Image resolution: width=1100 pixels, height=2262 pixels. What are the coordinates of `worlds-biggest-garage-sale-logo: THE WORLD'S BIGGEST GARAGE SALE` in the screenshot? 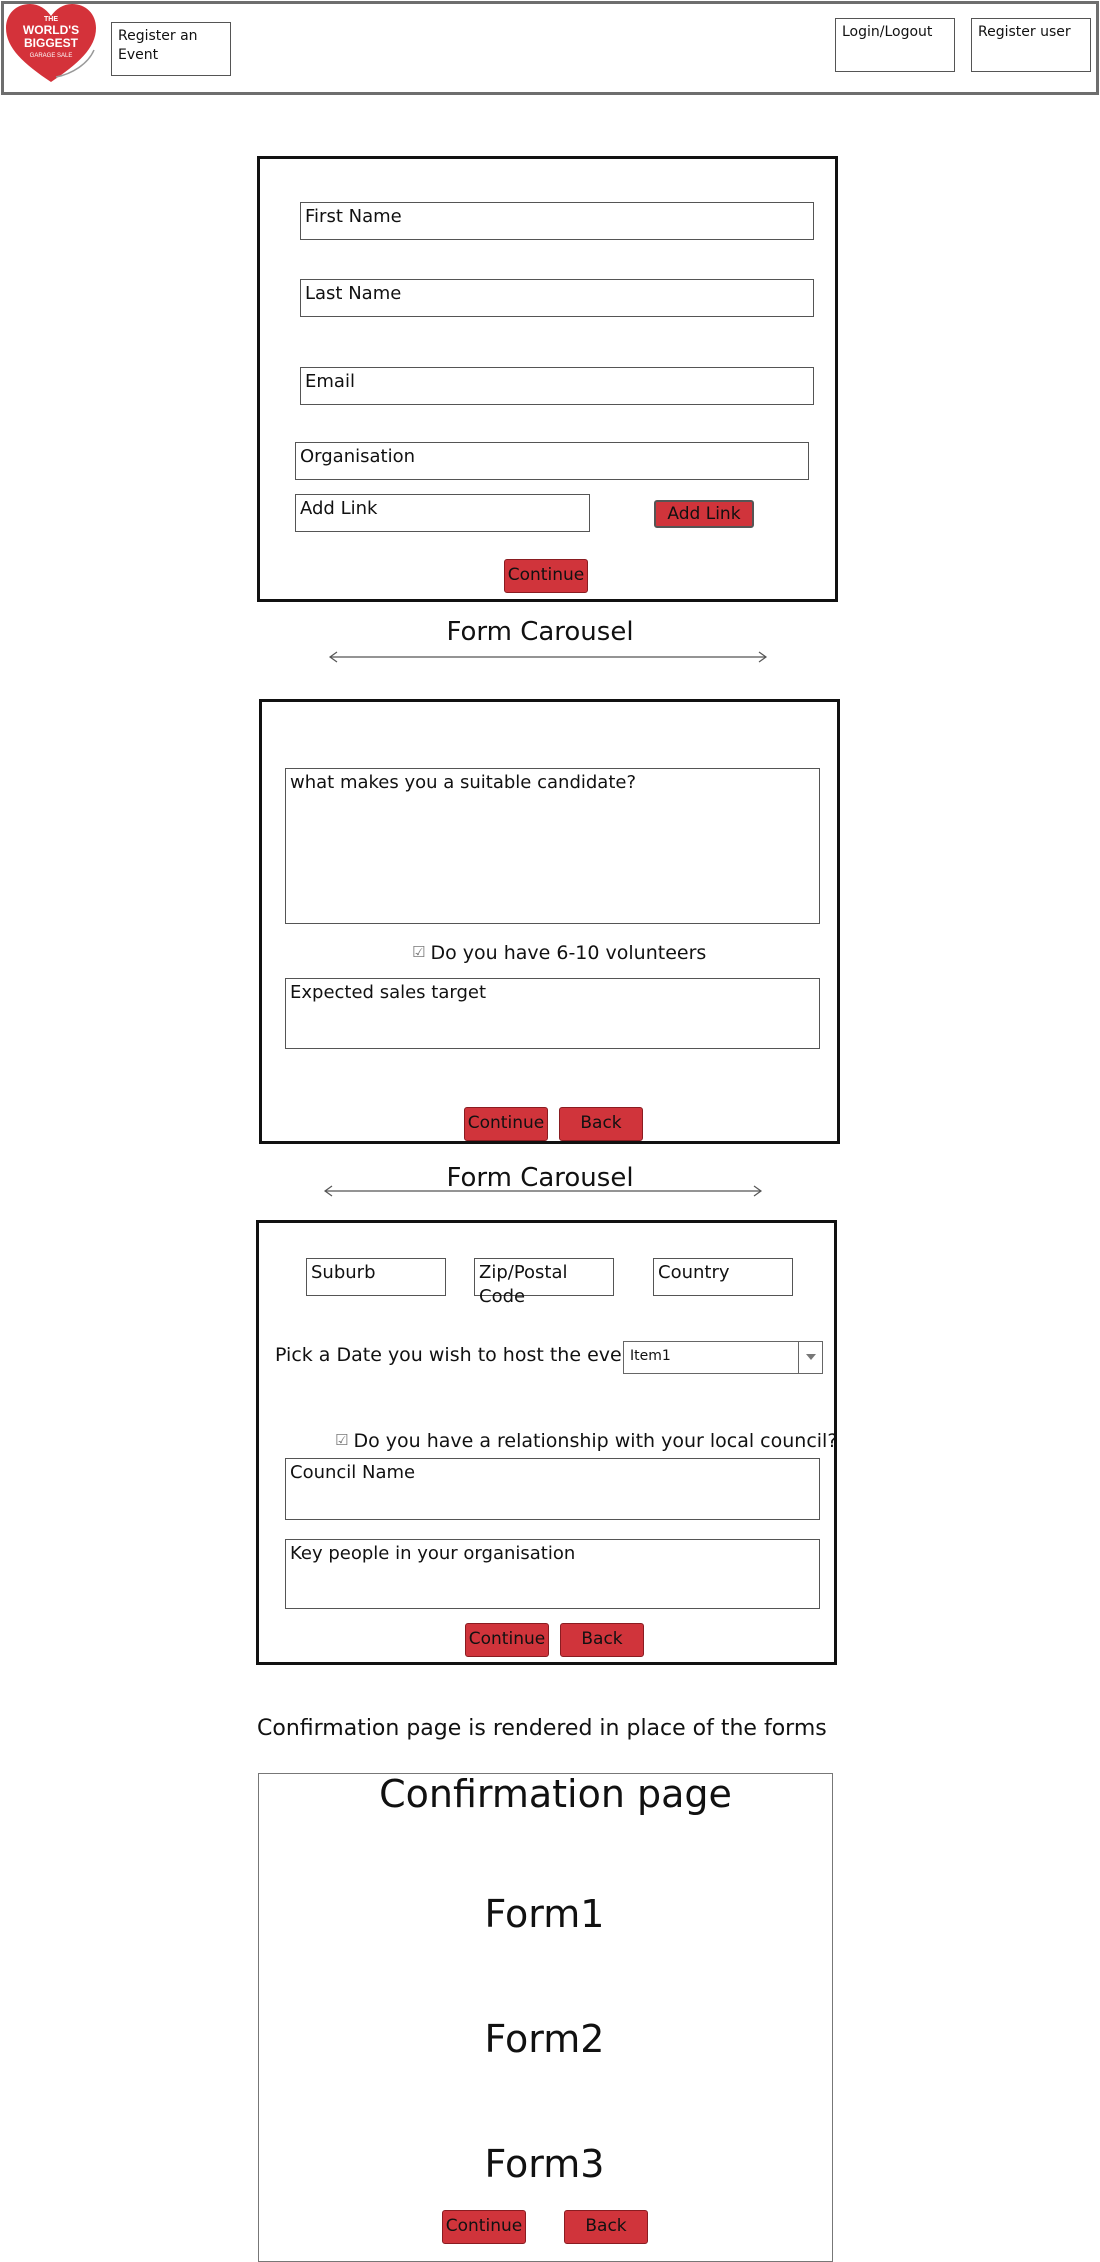 It's located at (51, 44).